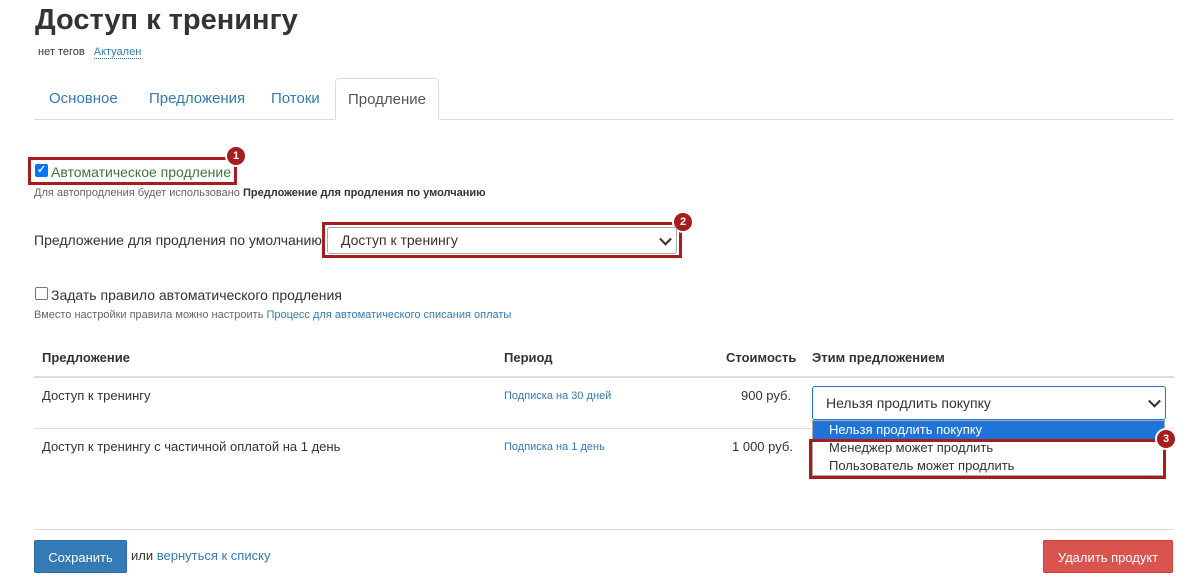 This screenshot has width=1192, height=581. I want to click on tab-offers: Предложения, so click(197, 98).